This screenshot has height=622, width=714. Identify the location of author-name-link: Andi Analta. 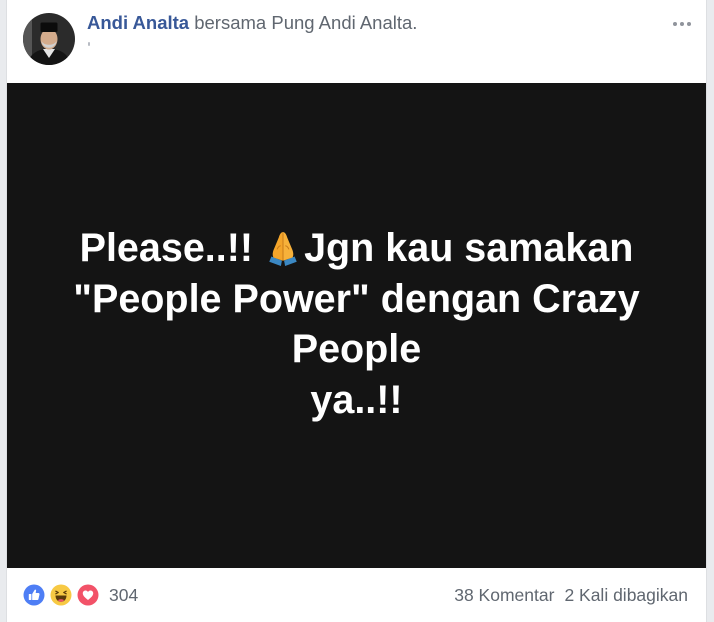
(138, 22).